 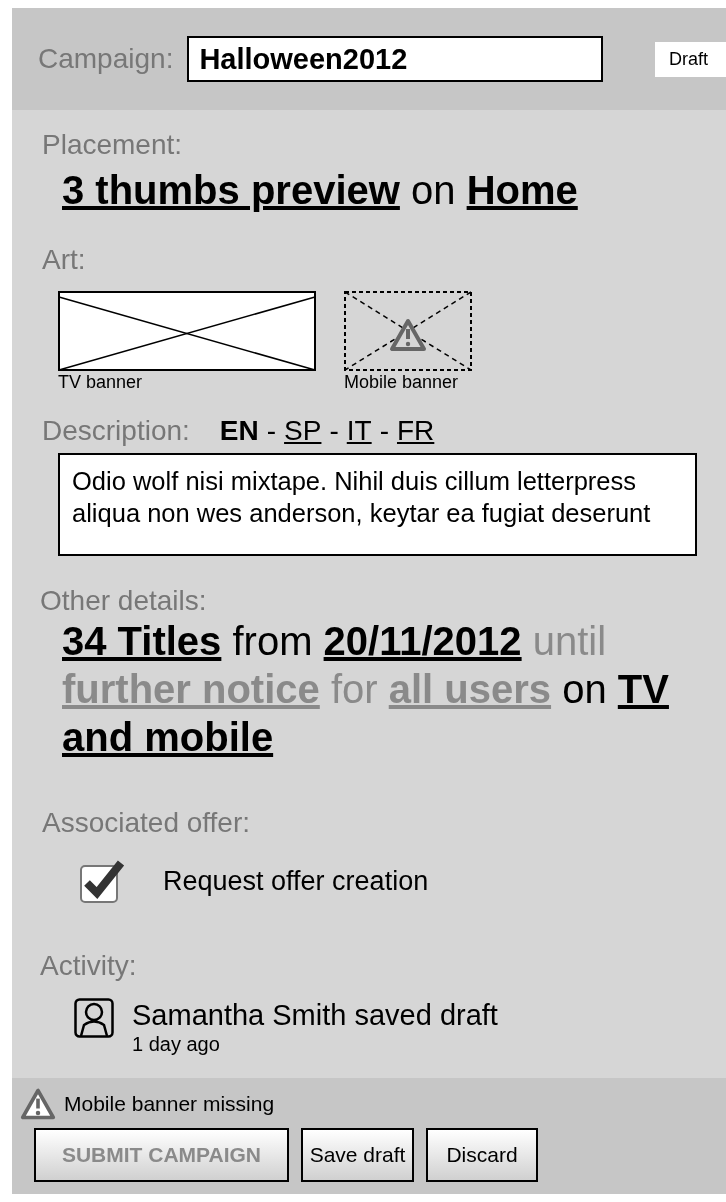 I want to click on description-field: Odio wolf nisi mixtape. Nihil duis cillum letterpress aliqua non wes anderson, keytar ea fugiat deserunt, so click(x=377, y=504).